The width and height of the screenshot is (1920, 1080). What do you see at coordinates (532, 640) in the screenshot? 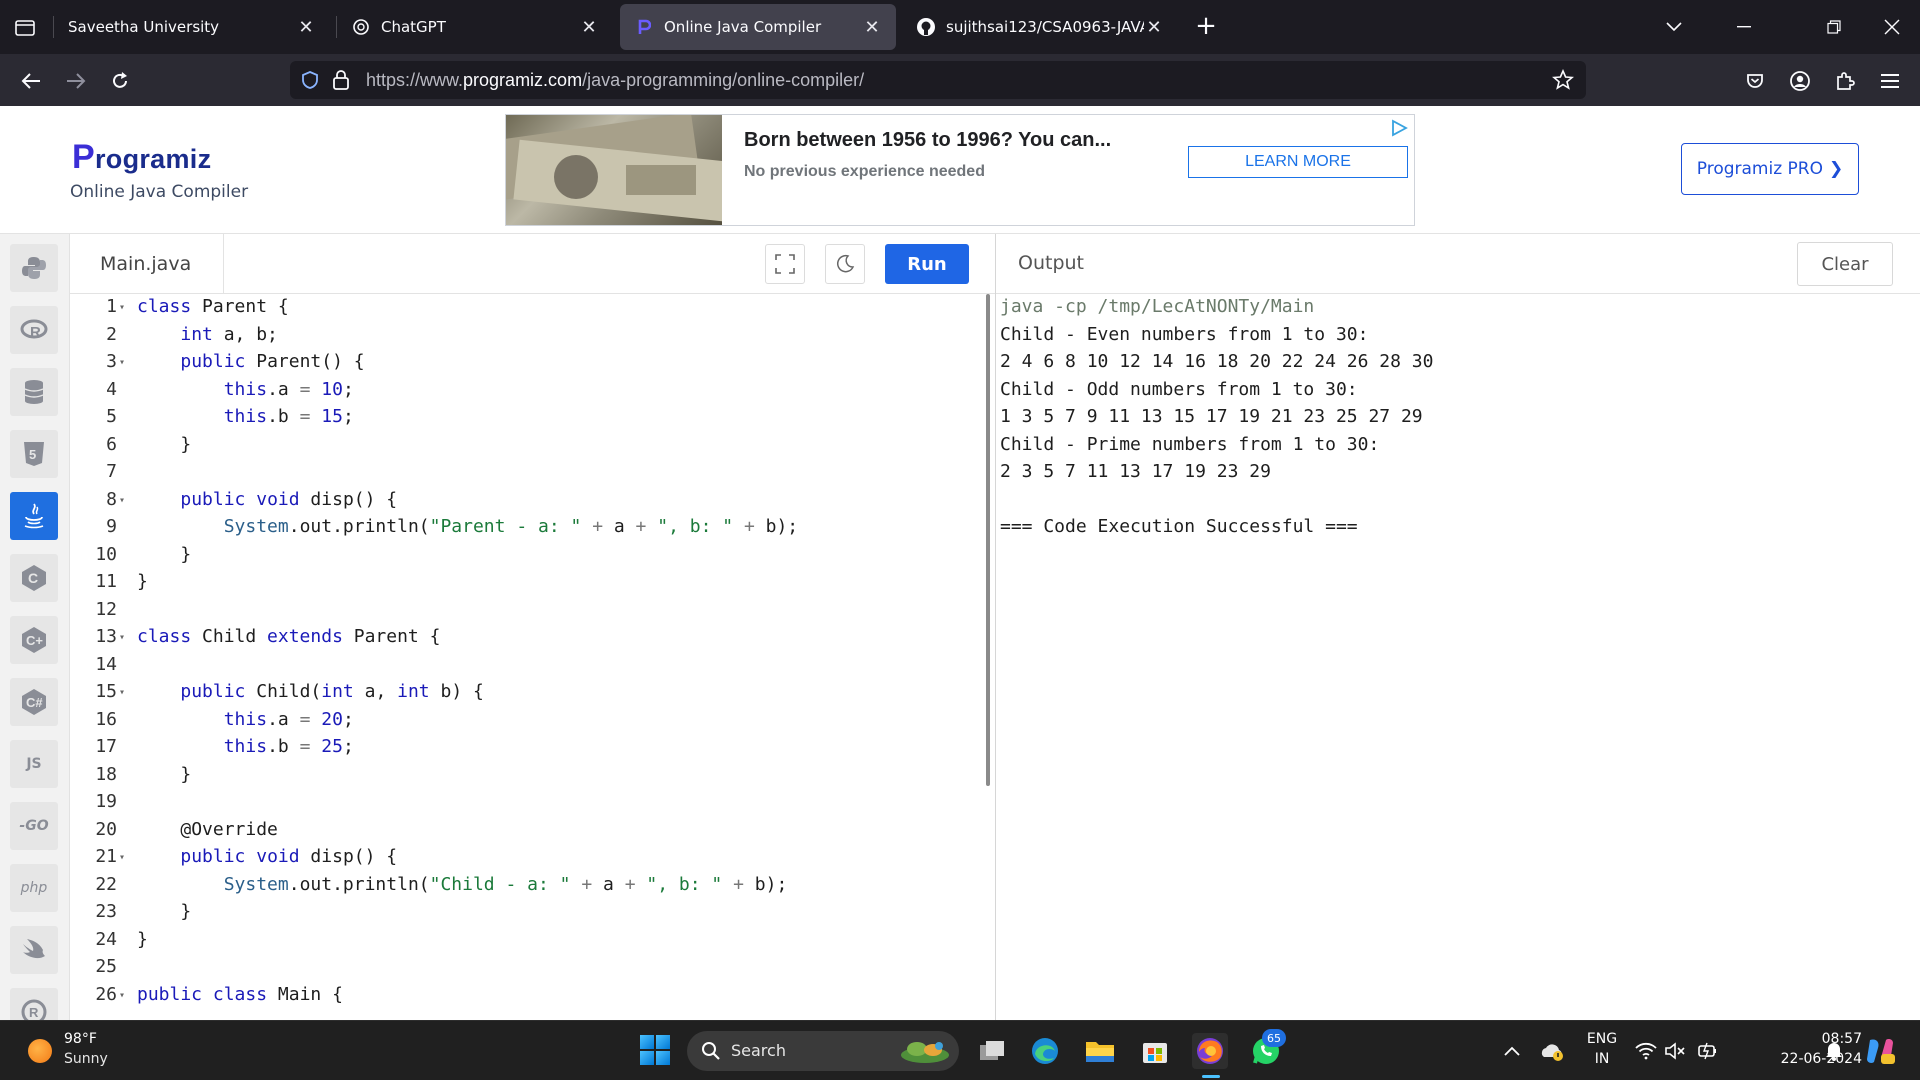
I see `code-line: 13 ▾ class Child extends Parent {` at bounding box center [532, 640].